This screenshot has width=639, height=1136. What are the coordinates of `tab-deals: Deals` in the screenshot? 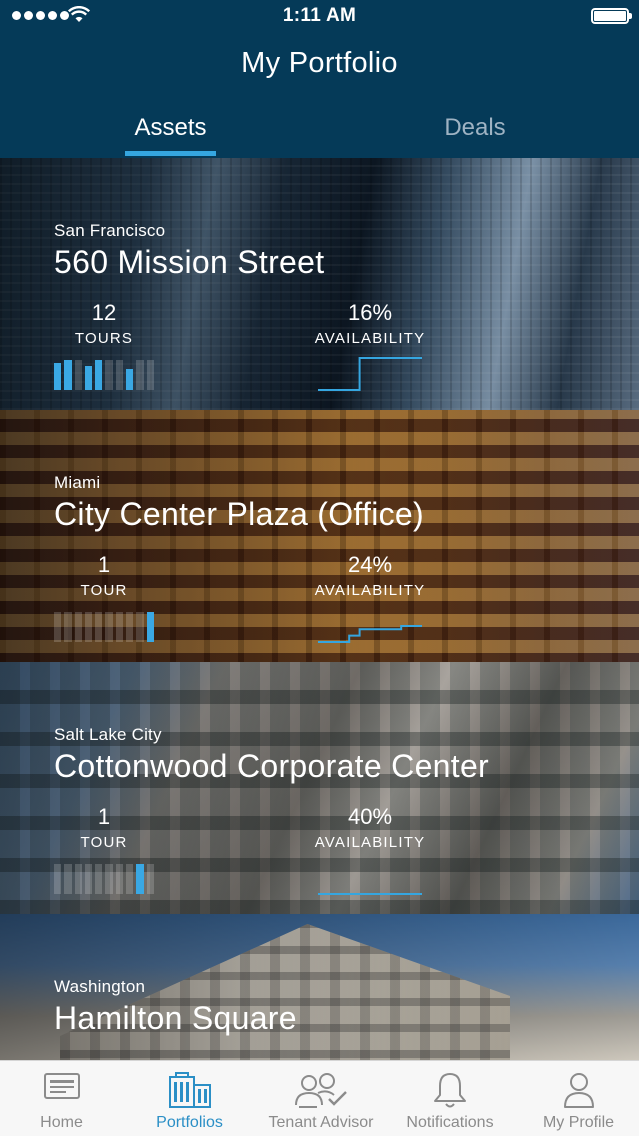 It's located at (475, 128).